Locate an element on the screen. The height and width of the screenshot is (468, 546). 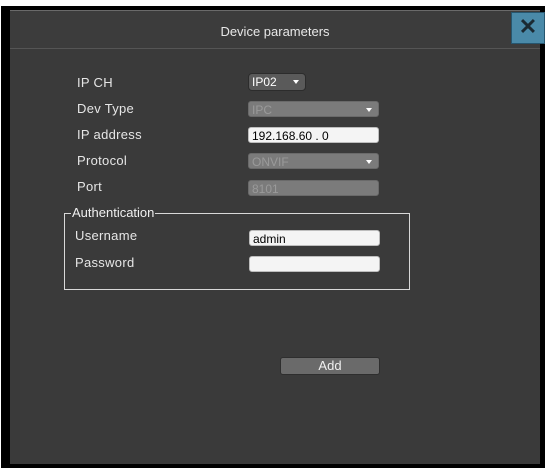
ip-ch-value: IP02 is located at coordinates (264, 82).